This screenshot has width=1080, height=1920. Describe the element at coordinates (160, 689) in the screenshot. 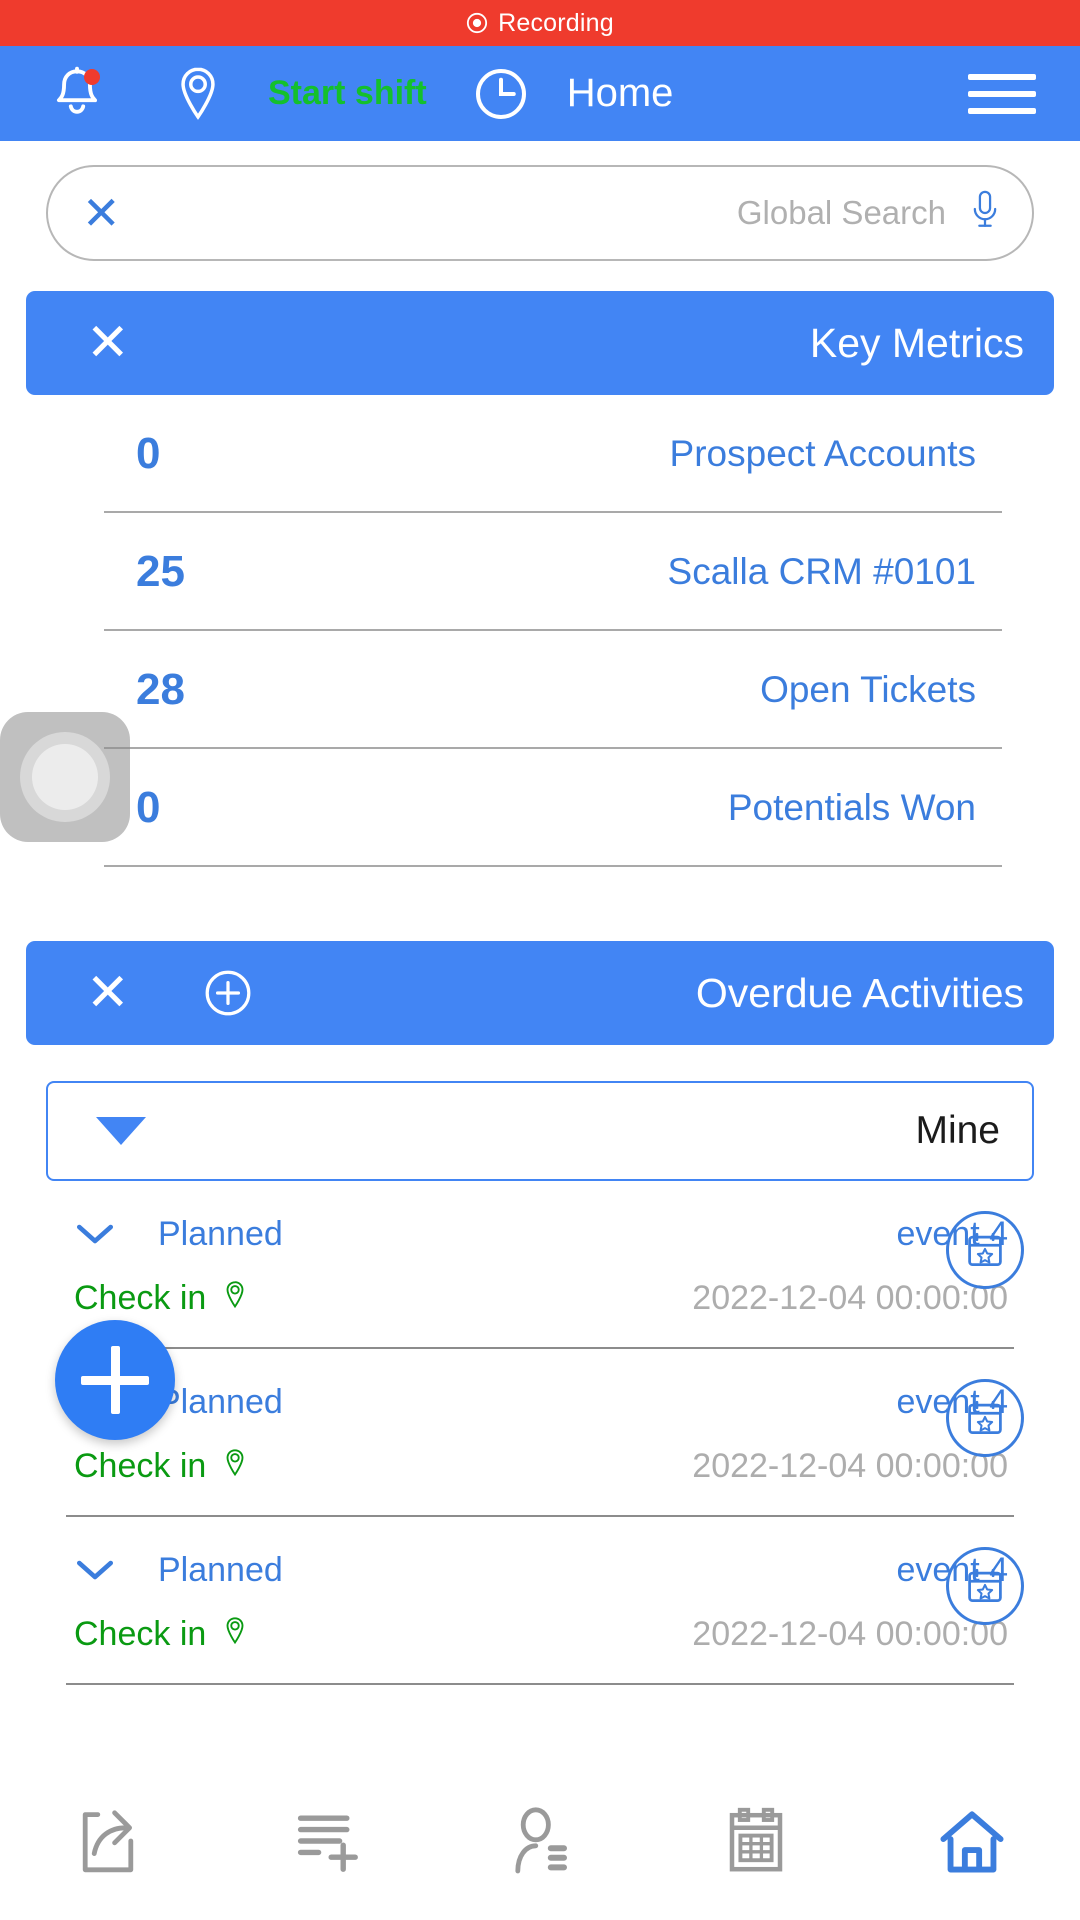

I see `metric-value: 28` at that location.